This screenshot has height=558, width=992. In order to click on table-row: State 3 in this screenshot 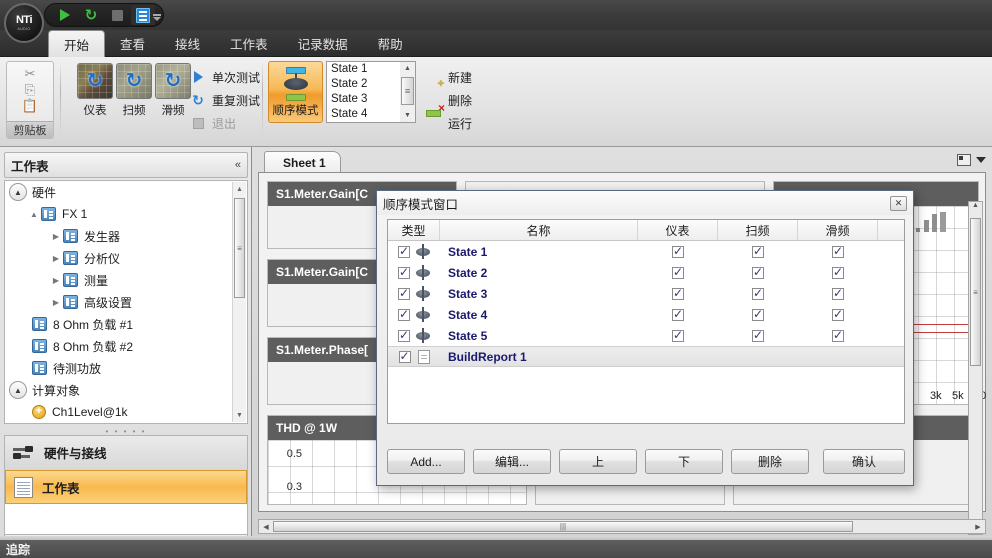, I will do `click(646, 293)`.